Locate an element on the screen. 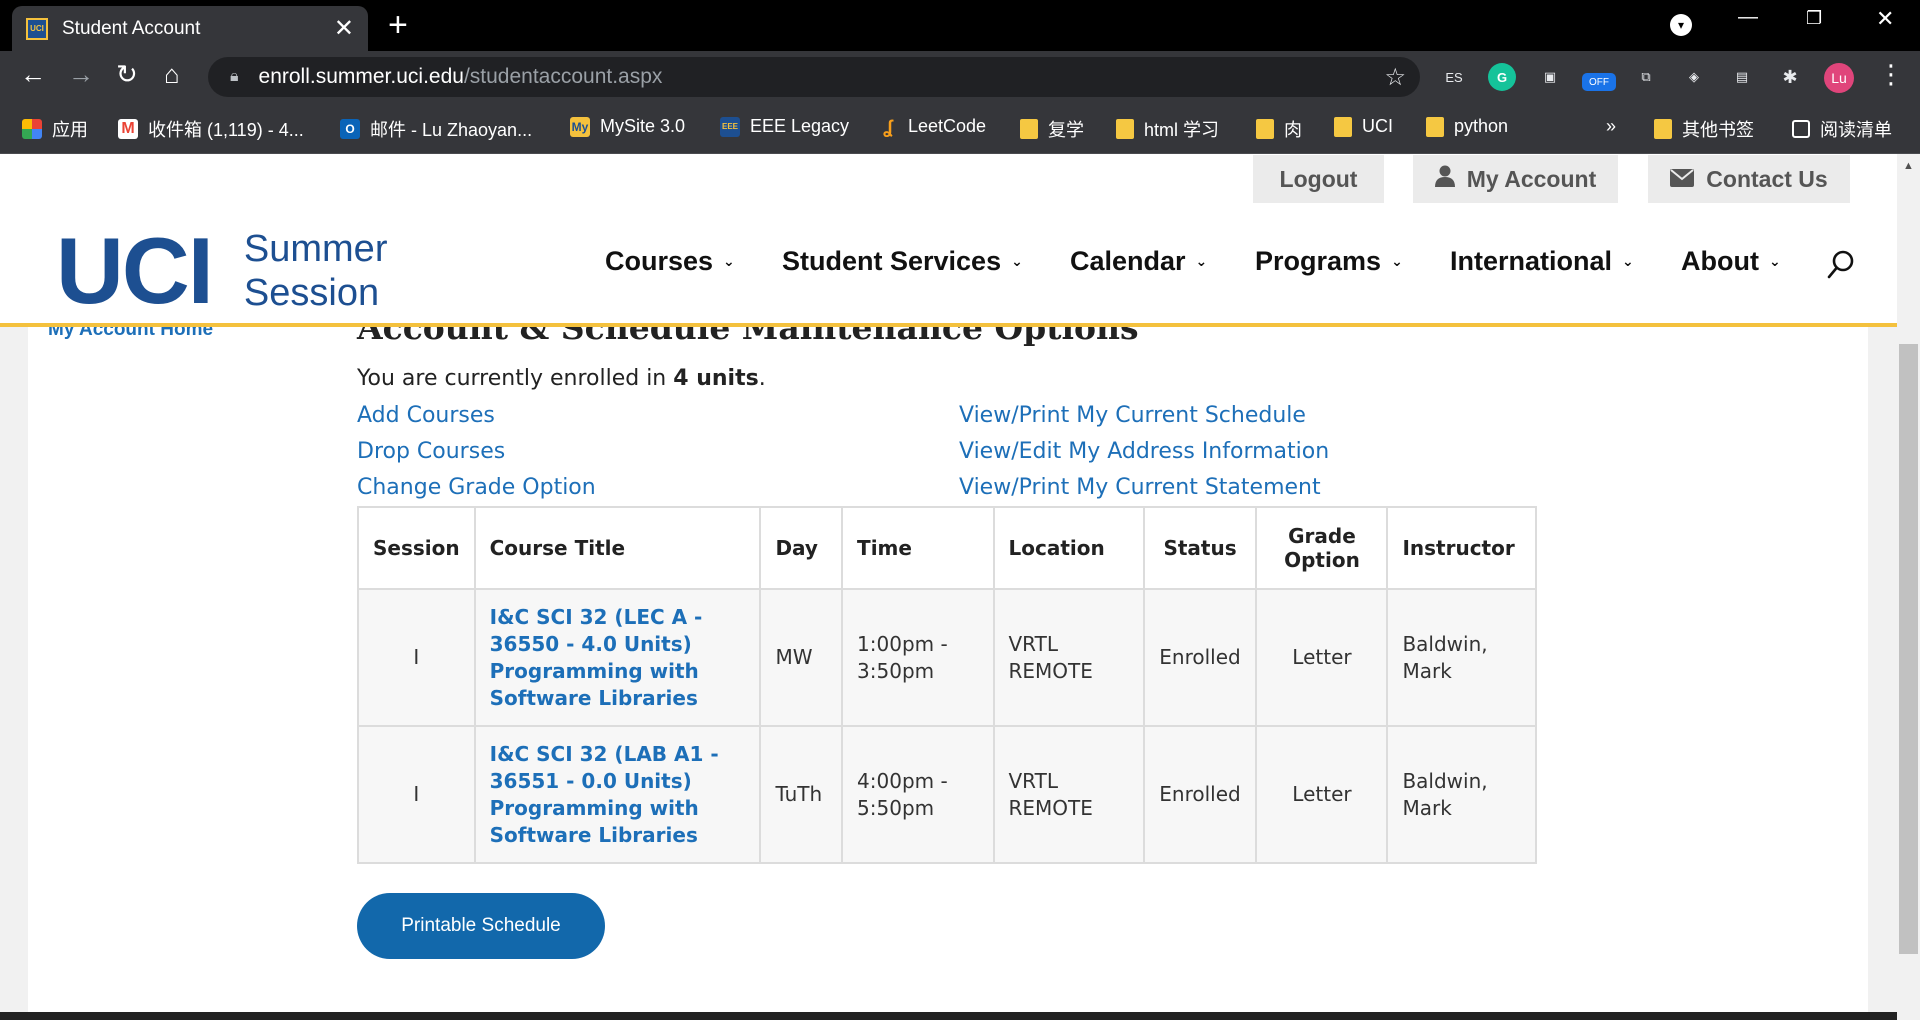 The image size is (1920, 1020). col-day: Day is located at coordinates (801, 548).